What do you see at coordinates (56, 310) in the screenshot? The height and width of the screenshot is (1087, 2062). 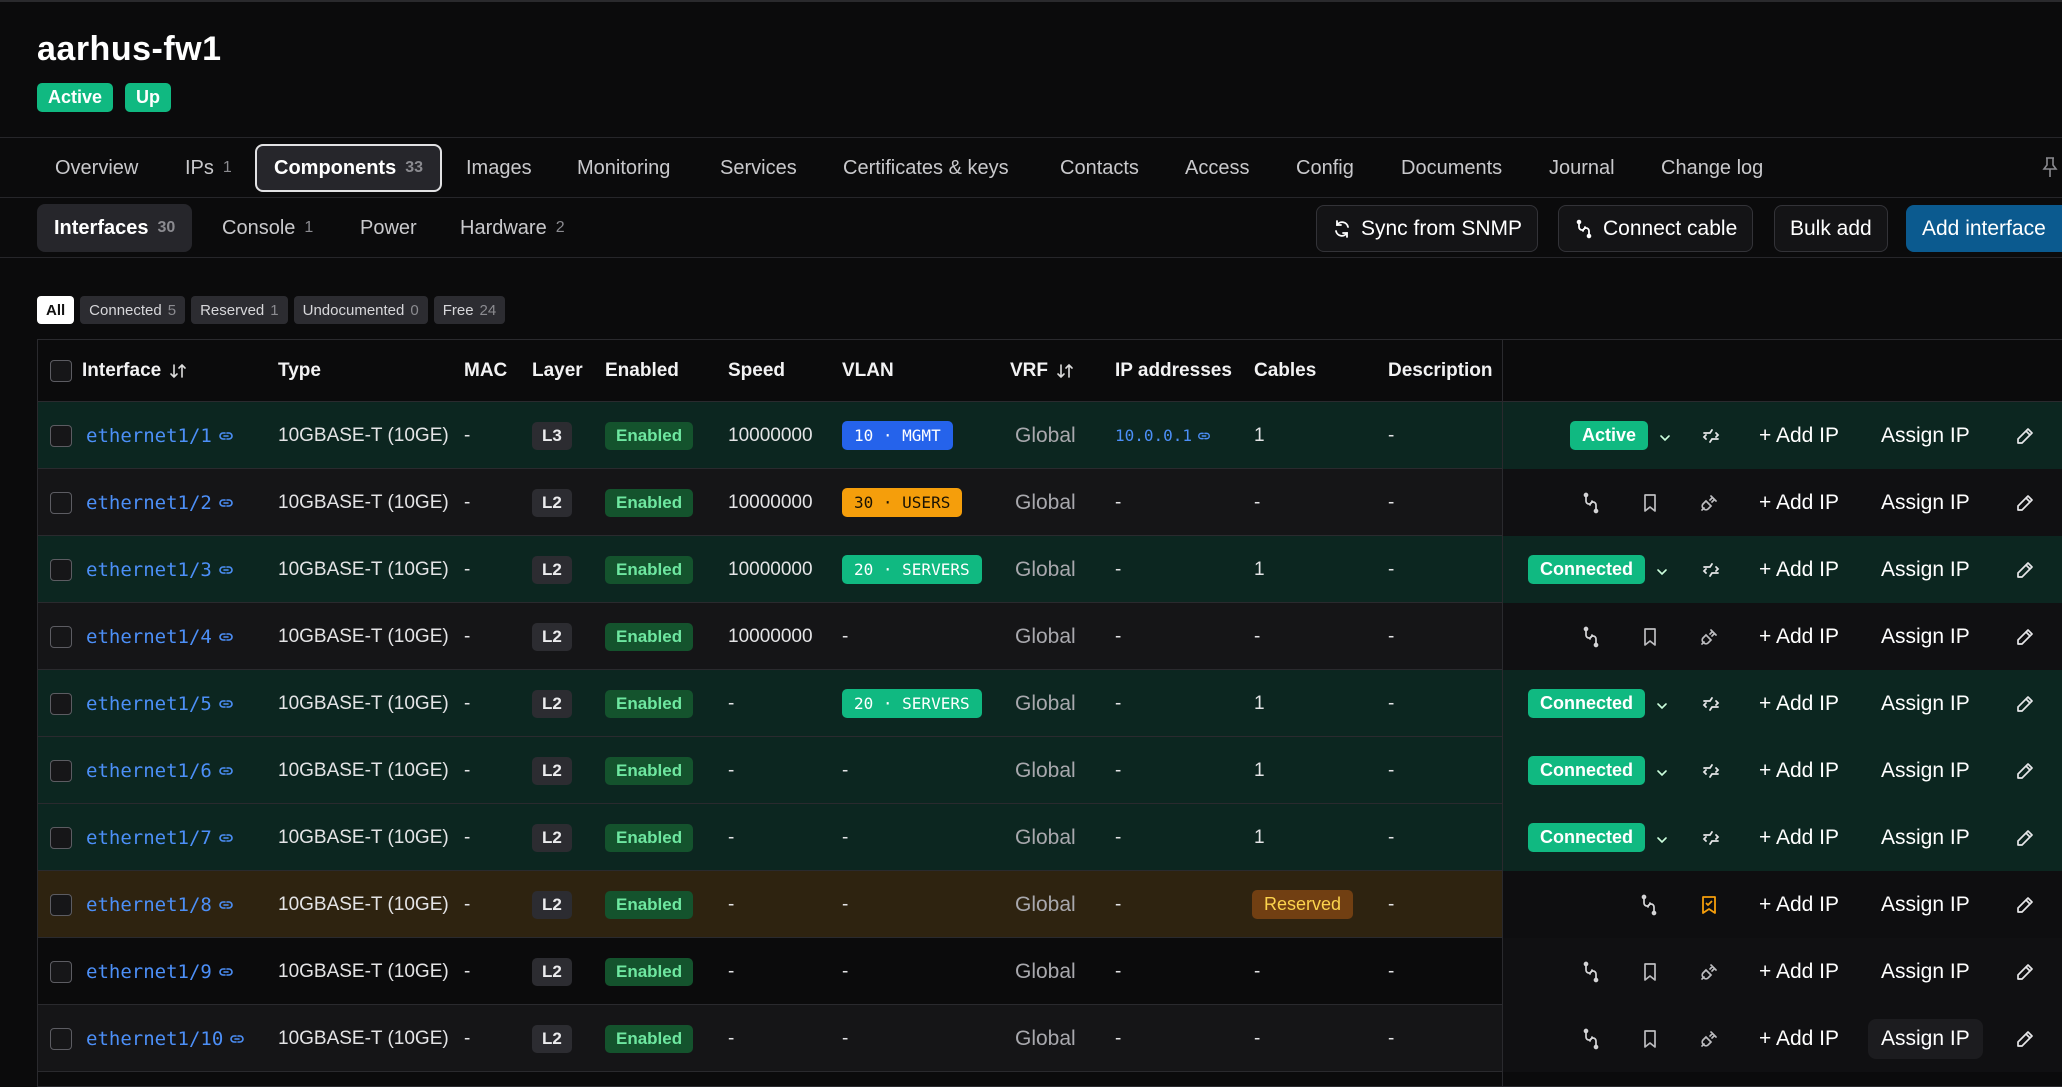 I see `filter-all: All` at bounding box center [56, 310].